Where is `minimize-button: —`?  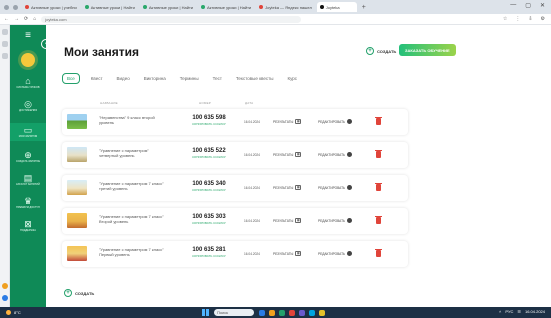
minimize-button: — is located at coordinates (513, 5).